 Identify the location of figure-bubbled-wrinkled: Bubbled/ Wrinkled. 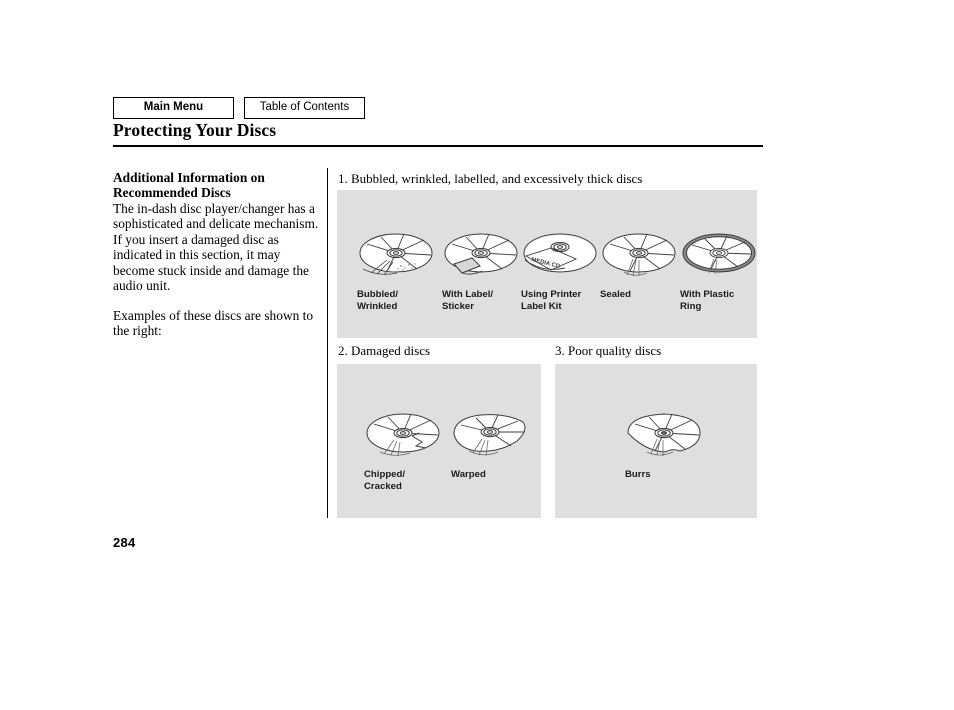
(396, 270).